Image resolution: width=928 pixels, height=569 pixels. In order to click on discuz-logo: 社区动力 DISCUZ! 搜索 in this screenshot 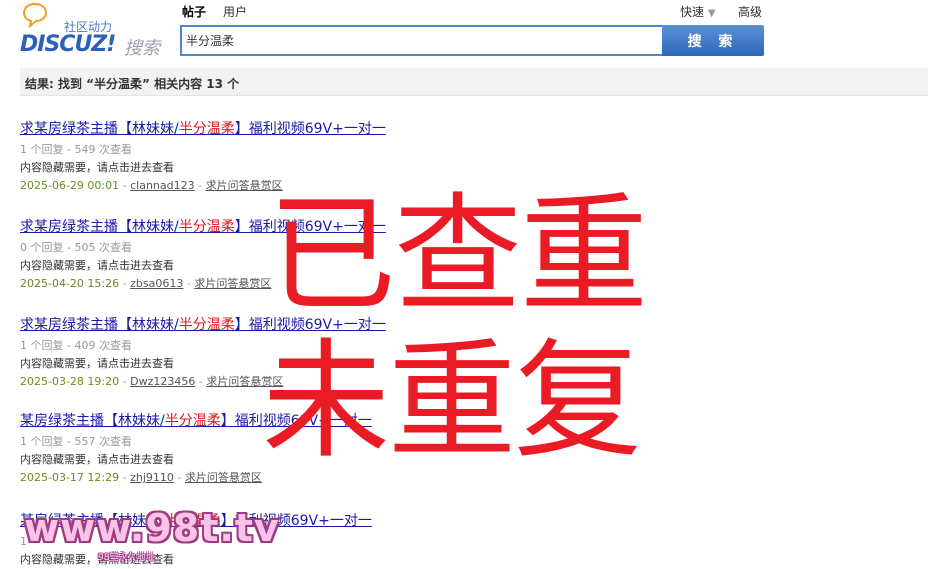, I will do `click(95, 30)`.